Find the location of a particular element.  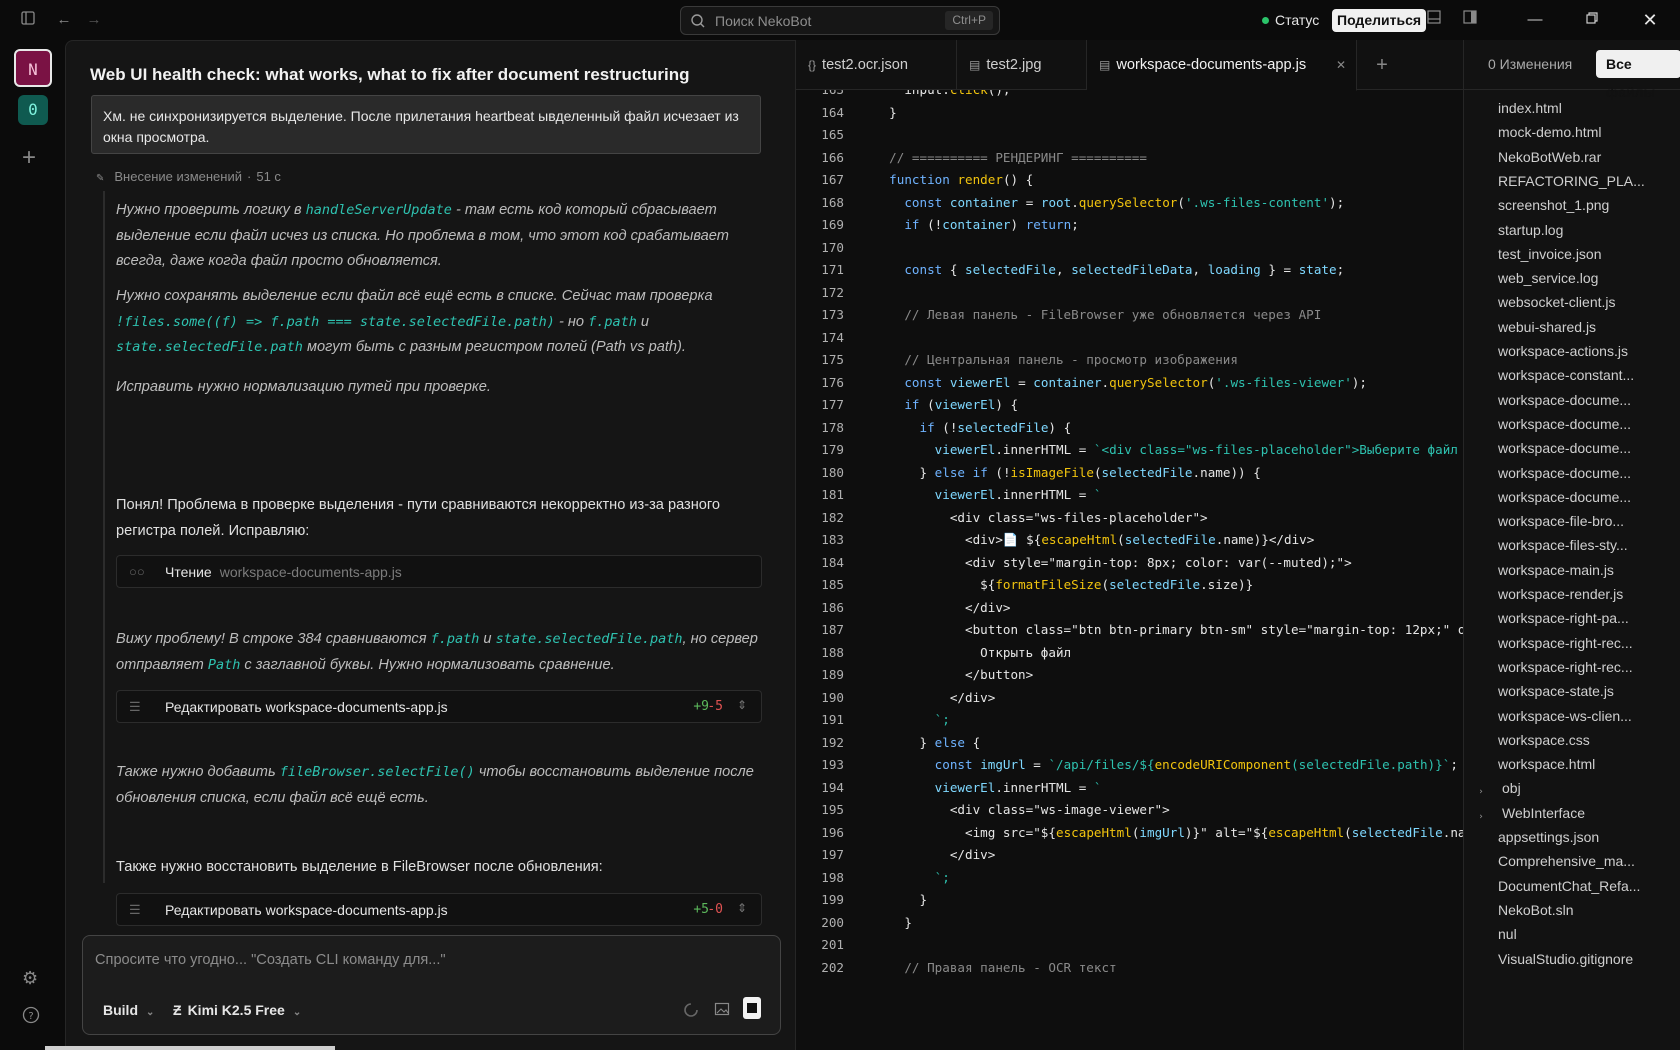

file-item: ≡web_service.log is located at coordinates (1588, 281).